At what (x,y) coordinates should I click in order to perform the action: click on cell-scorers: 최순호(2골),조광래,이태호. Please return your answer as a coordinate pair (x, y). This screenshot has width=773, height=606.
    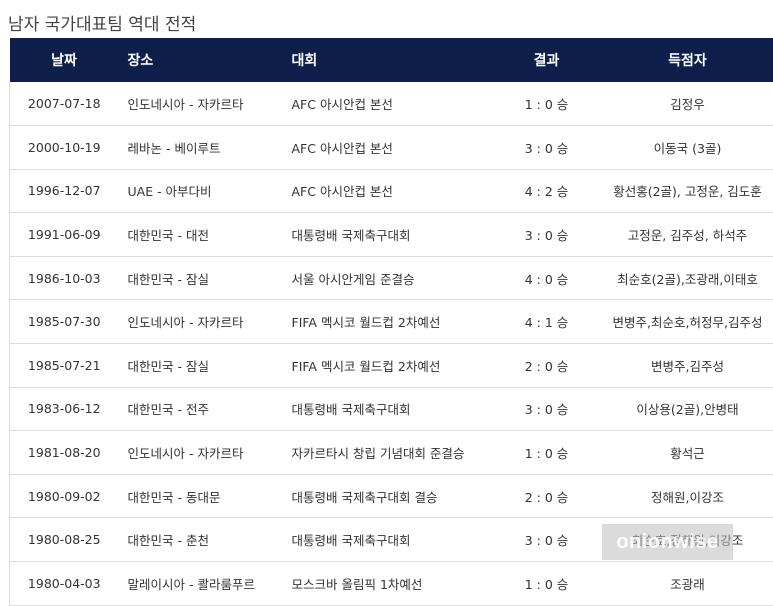
    Looking at the image, I should click on (687, 278).